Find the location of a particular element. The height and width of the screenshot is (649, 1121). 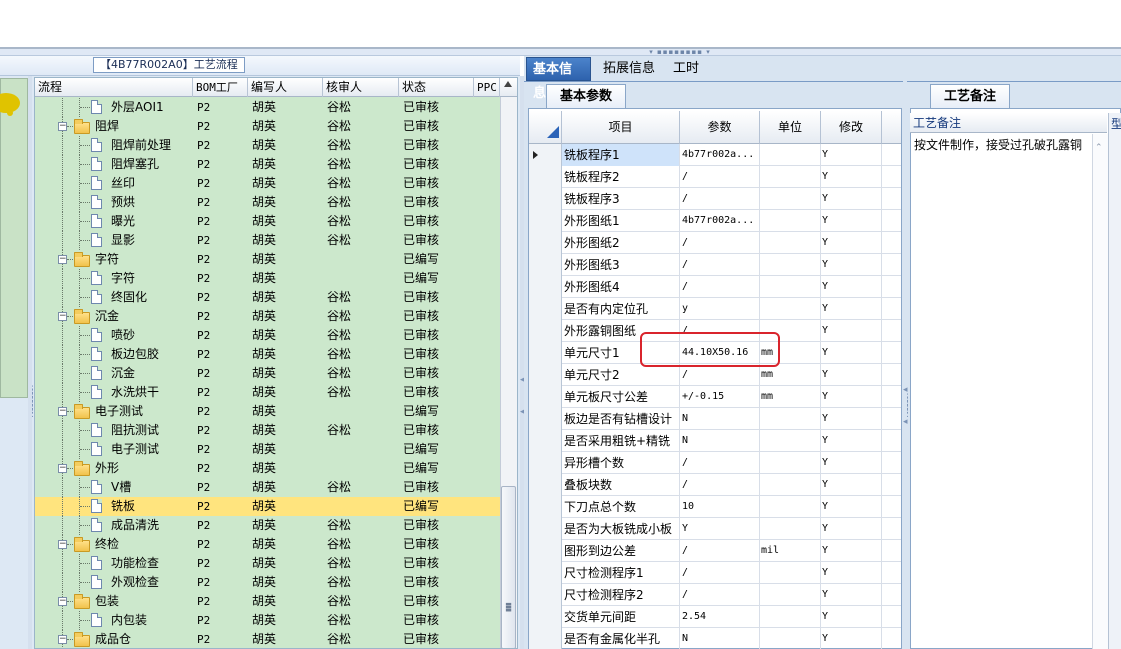

param-row: 尺寸检测程序2/ Y is located at coordinates (715, 595).